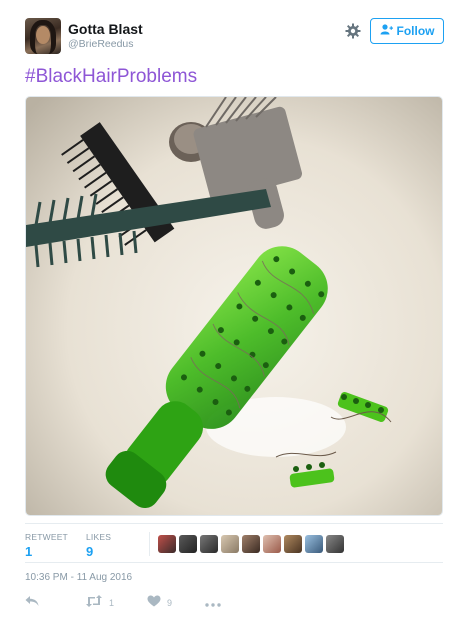 The width and height of the screenshot is (469, 628). What do you see at coordinates (43, 36) in the screenshot?
I see `avatar` at bounding box center [43, 36].